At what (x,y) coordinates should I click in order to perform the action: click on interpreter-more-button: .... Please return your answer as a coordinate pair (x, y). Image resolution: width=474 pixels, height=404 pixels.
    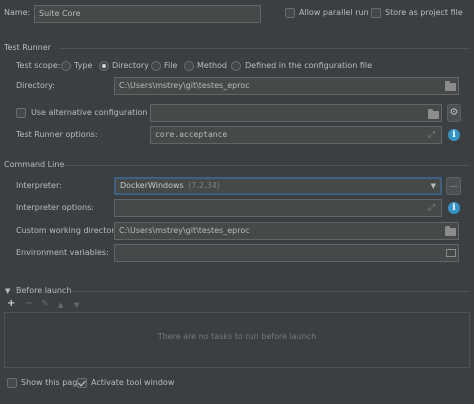
    Looking at the image, I should click on (453, 186).